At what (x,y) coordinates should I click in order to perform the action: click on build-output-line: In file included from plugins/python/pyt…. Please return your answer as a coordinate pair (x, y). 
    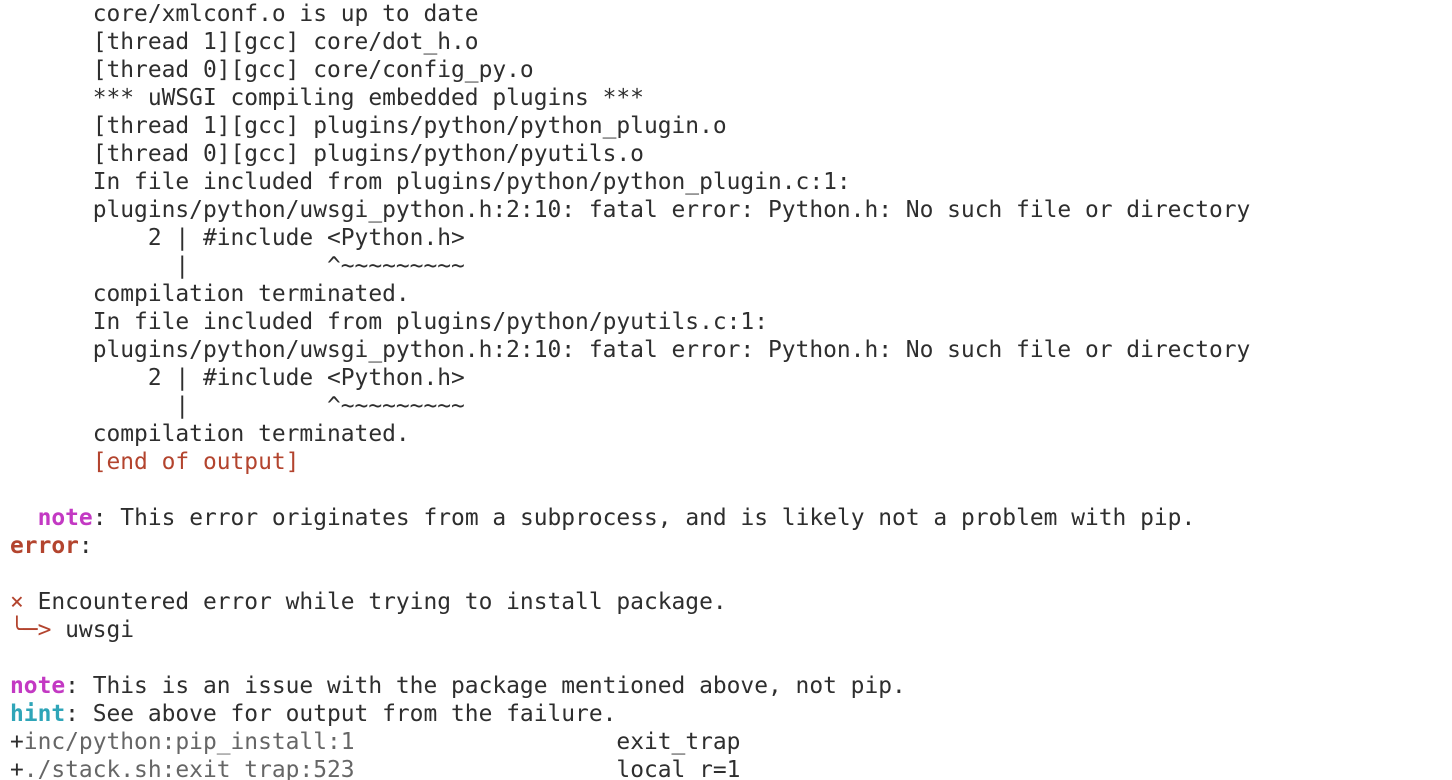
    Looking at the image, I should click on (430, 182).